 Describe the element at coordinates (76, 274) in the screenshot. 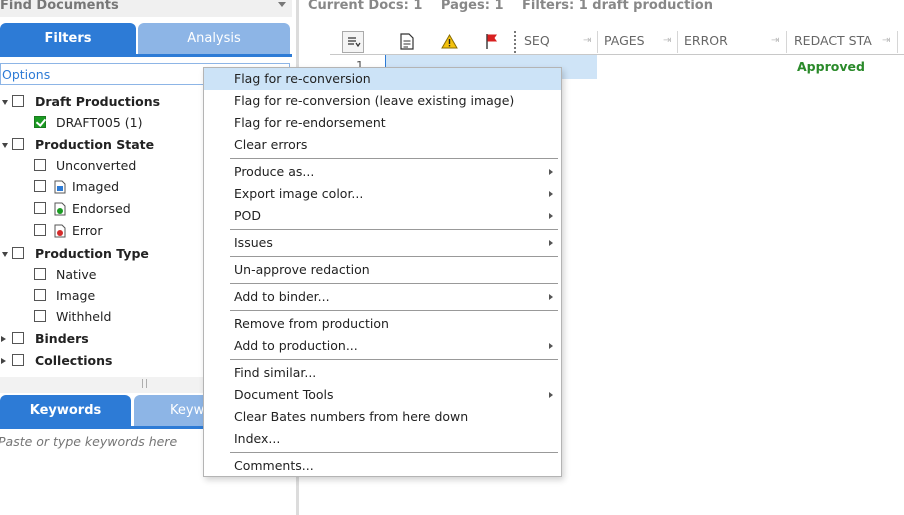

I see `tree-label: Native` at that location.